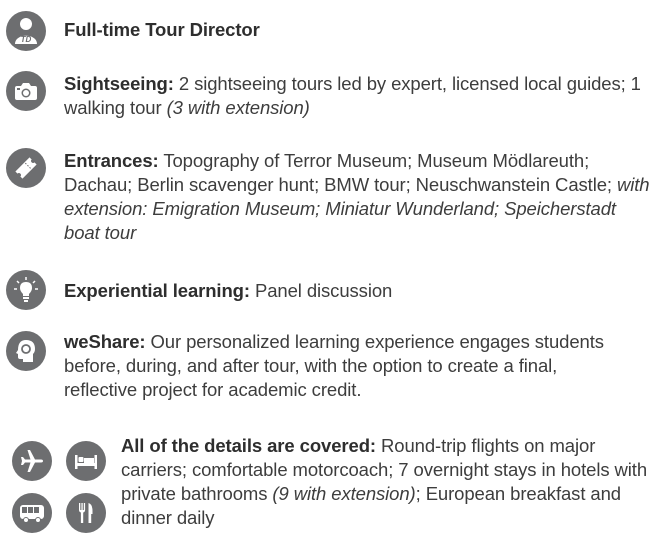  Describe the element at coordinates (354, 30) in the screenshot. I see `item-tour-director: Full-time Tour Director` at that location.